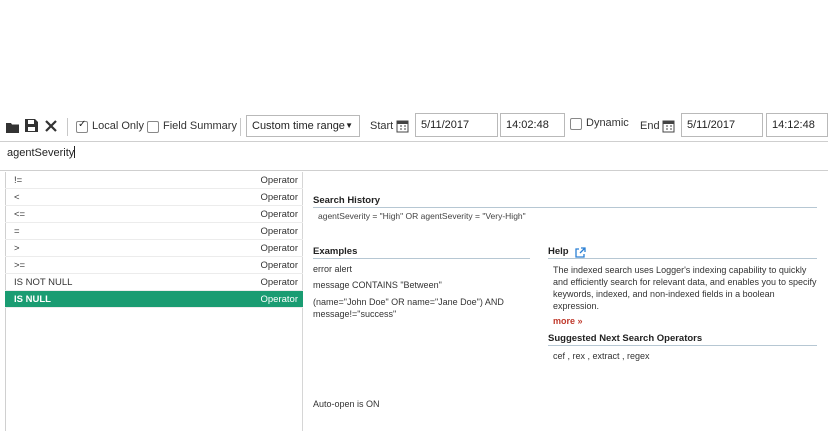  What do you see at coordinates (31, 128) in the screenshot?
I see `save-icon` at bounding box center [31, 128].